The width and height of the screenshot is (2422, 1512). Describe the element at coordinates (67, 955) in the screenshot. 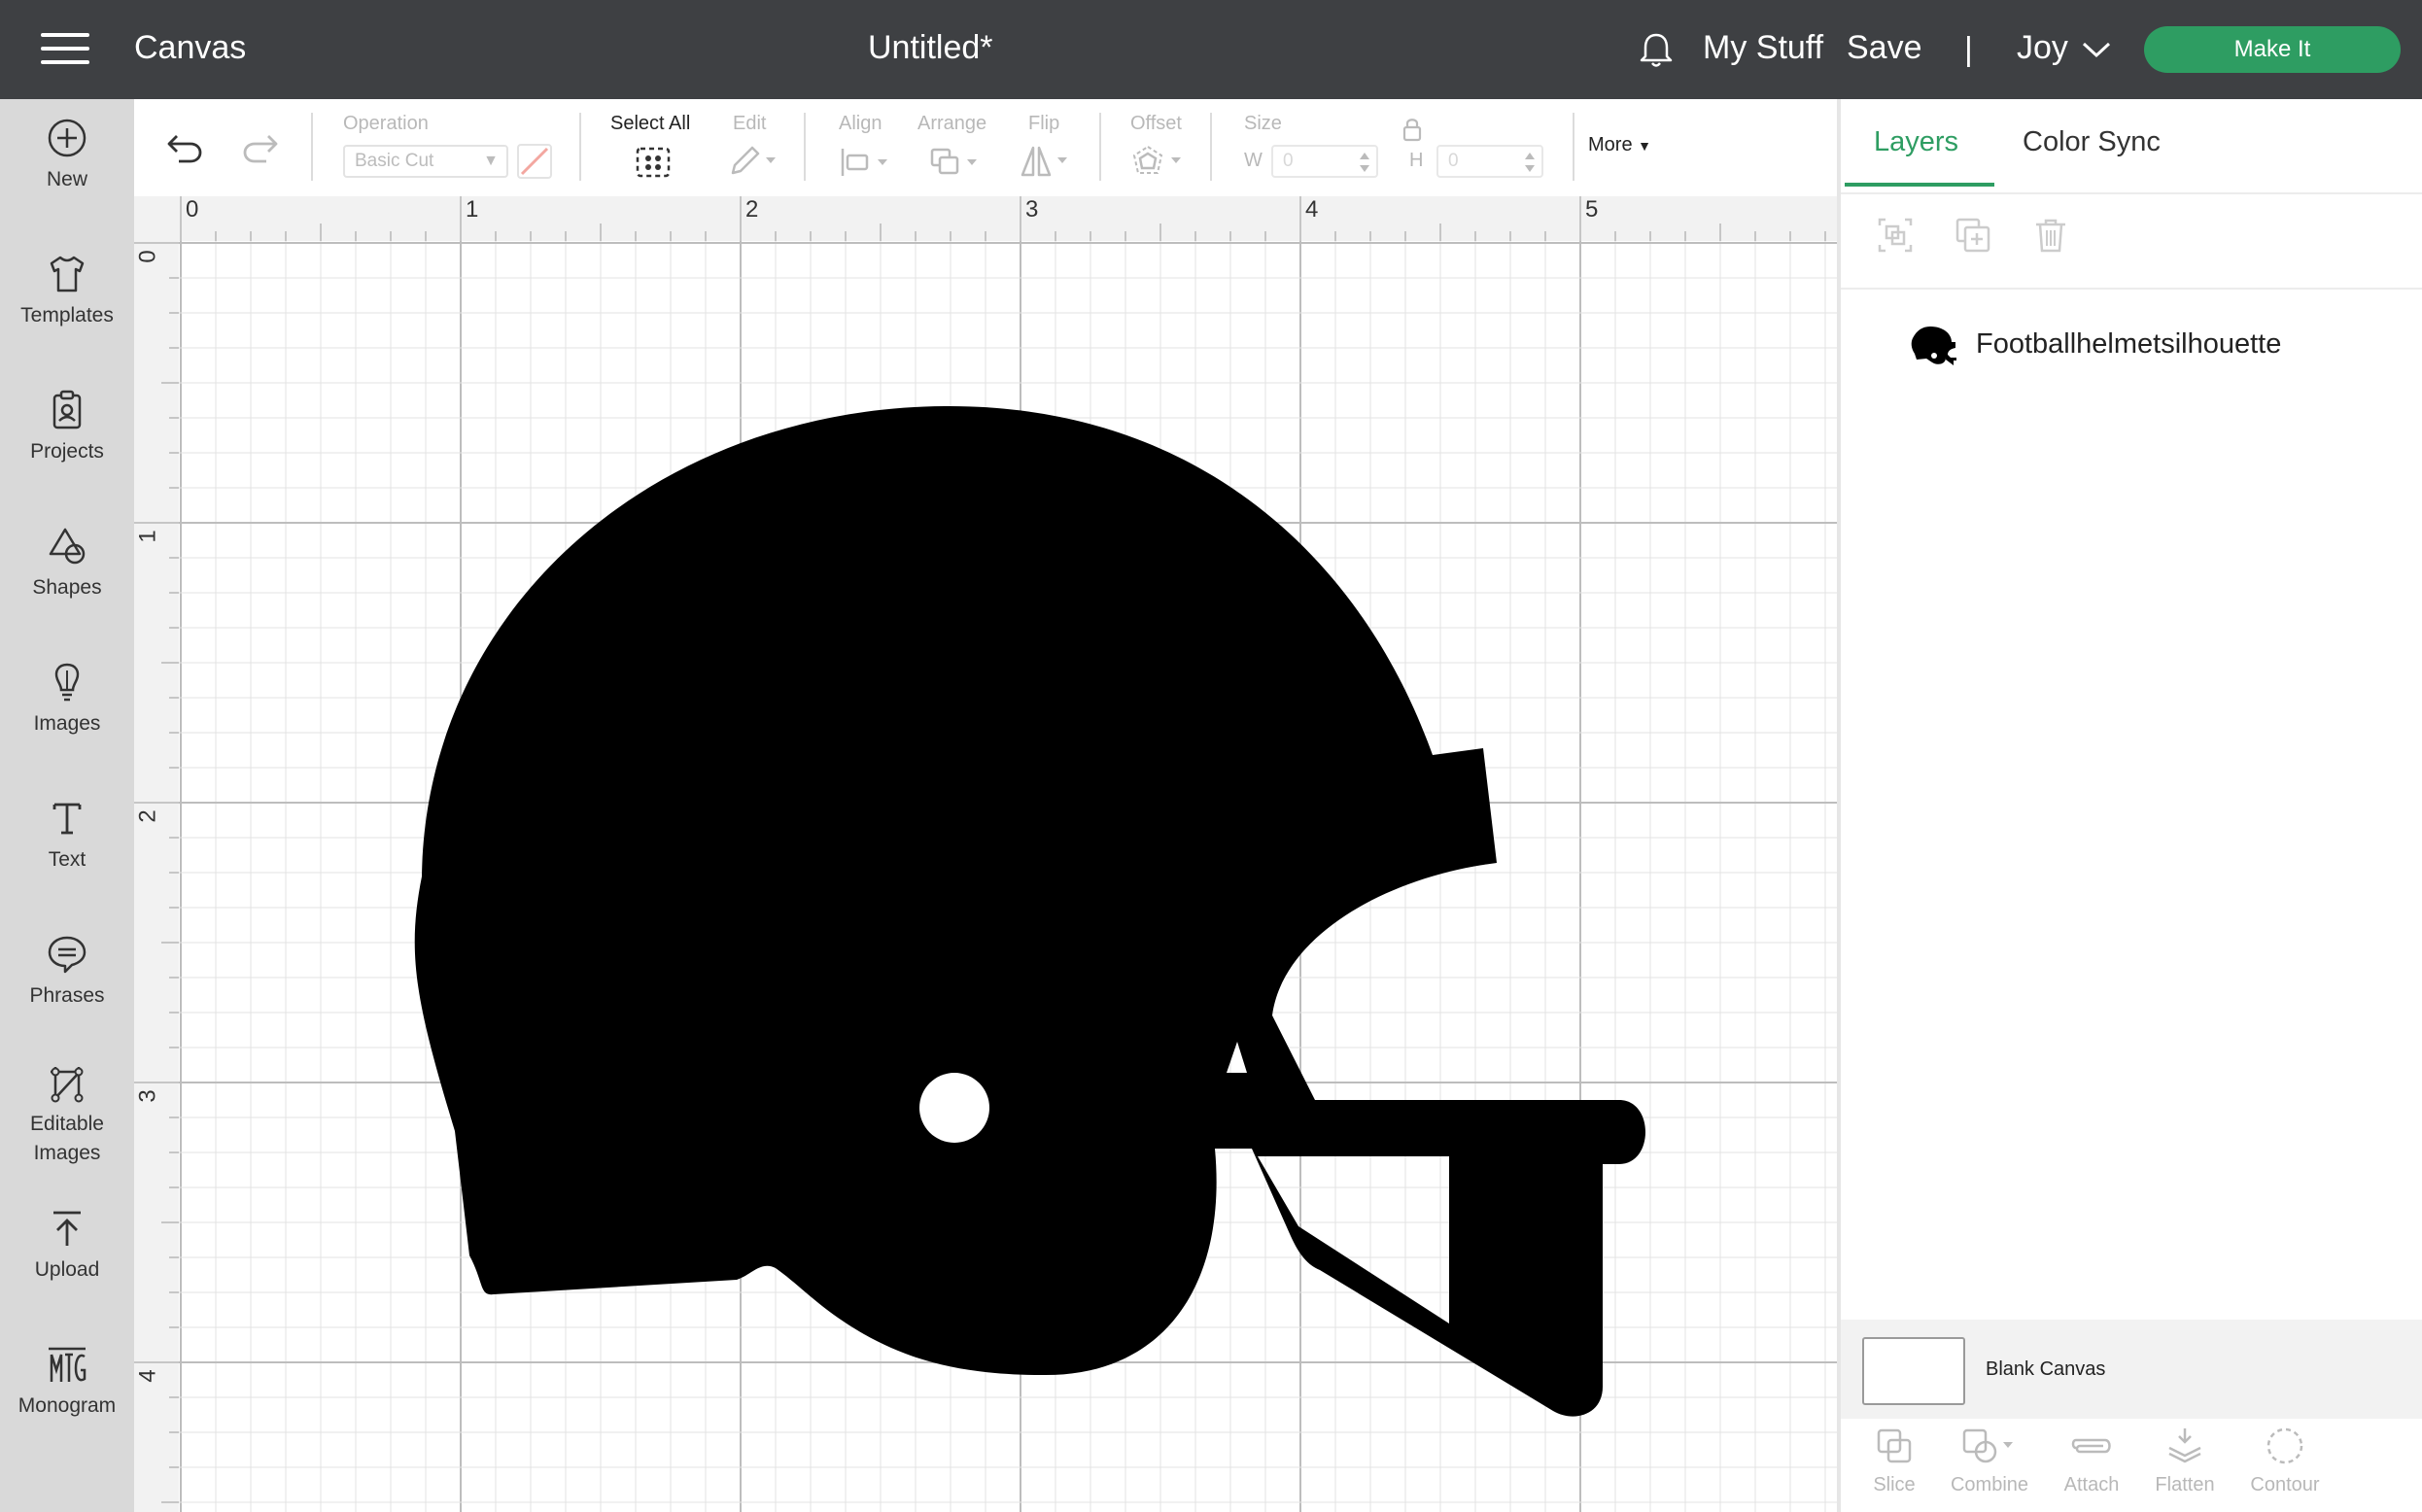

I see `speech-bubble-icon` at that location.